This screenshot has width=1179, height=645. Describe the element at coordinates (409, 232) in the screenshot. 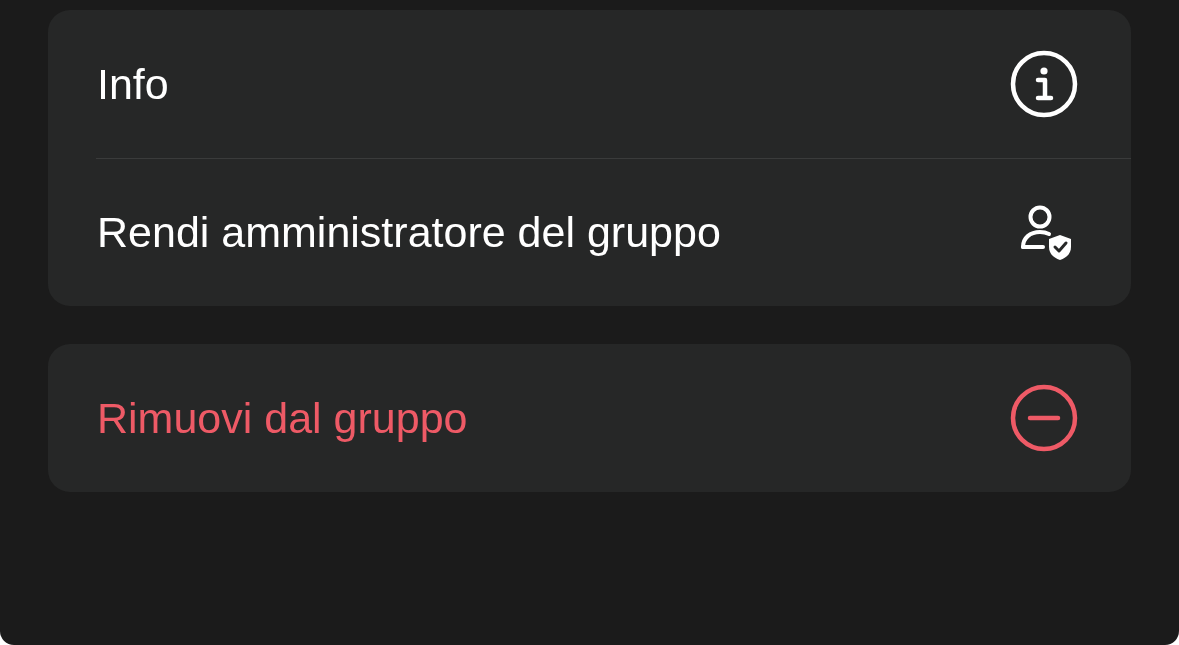

I see `menu-item-label: Rendi amministratore del gruppo` at that location.